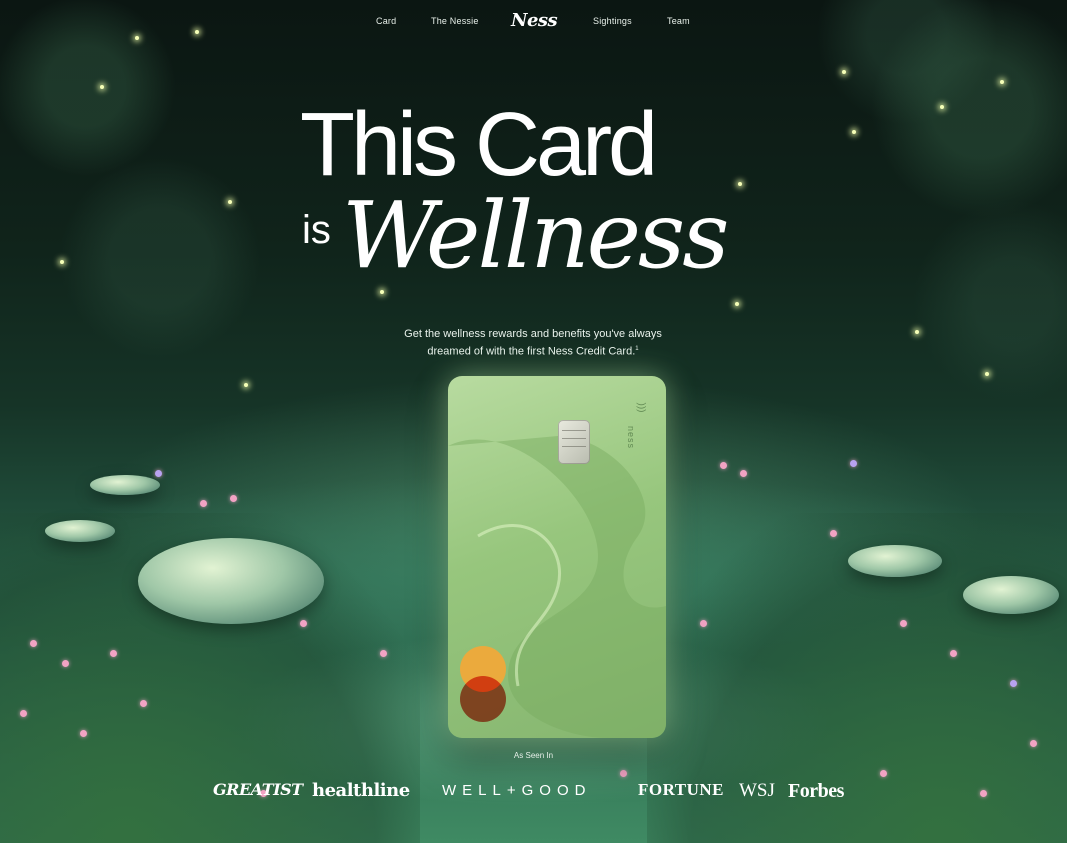 Image resolution: width=1067 pixels, height=843 pixels. I want to click on top-nav: Card The Nessie Ness Sightings Team, so click(533, 21).